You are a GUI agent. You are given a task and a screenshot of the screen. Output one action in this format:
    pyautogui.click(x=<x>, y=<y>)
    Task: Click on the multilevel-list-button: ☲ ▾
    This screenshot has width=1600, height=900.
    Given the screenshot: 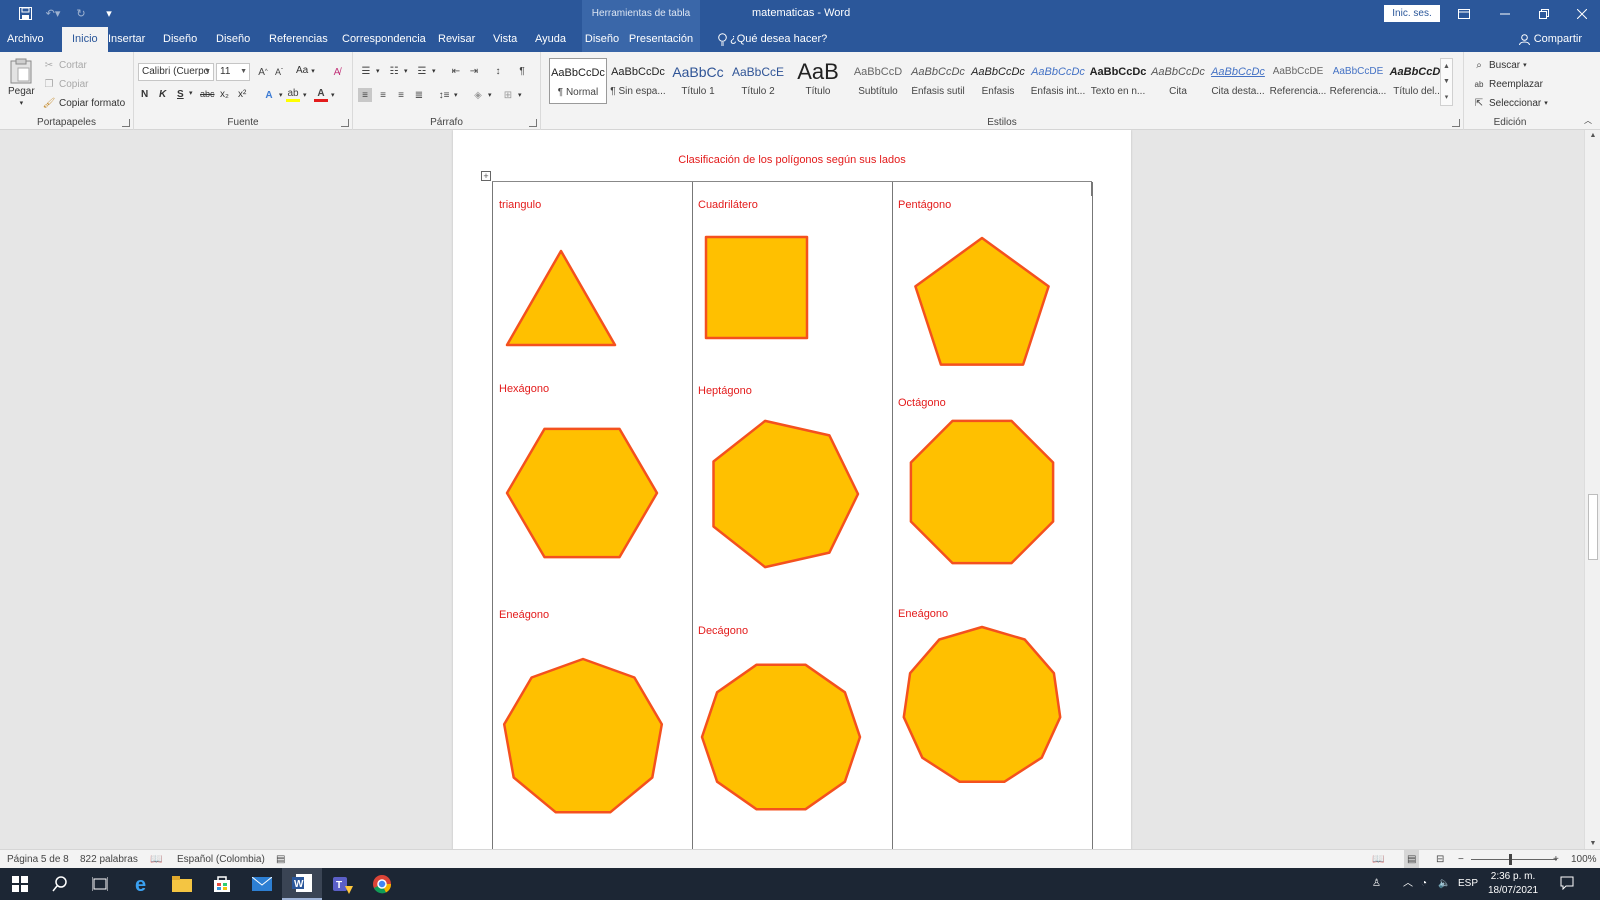 What is the action you would take?
    pyautogui.click(x=425, y=71)
    